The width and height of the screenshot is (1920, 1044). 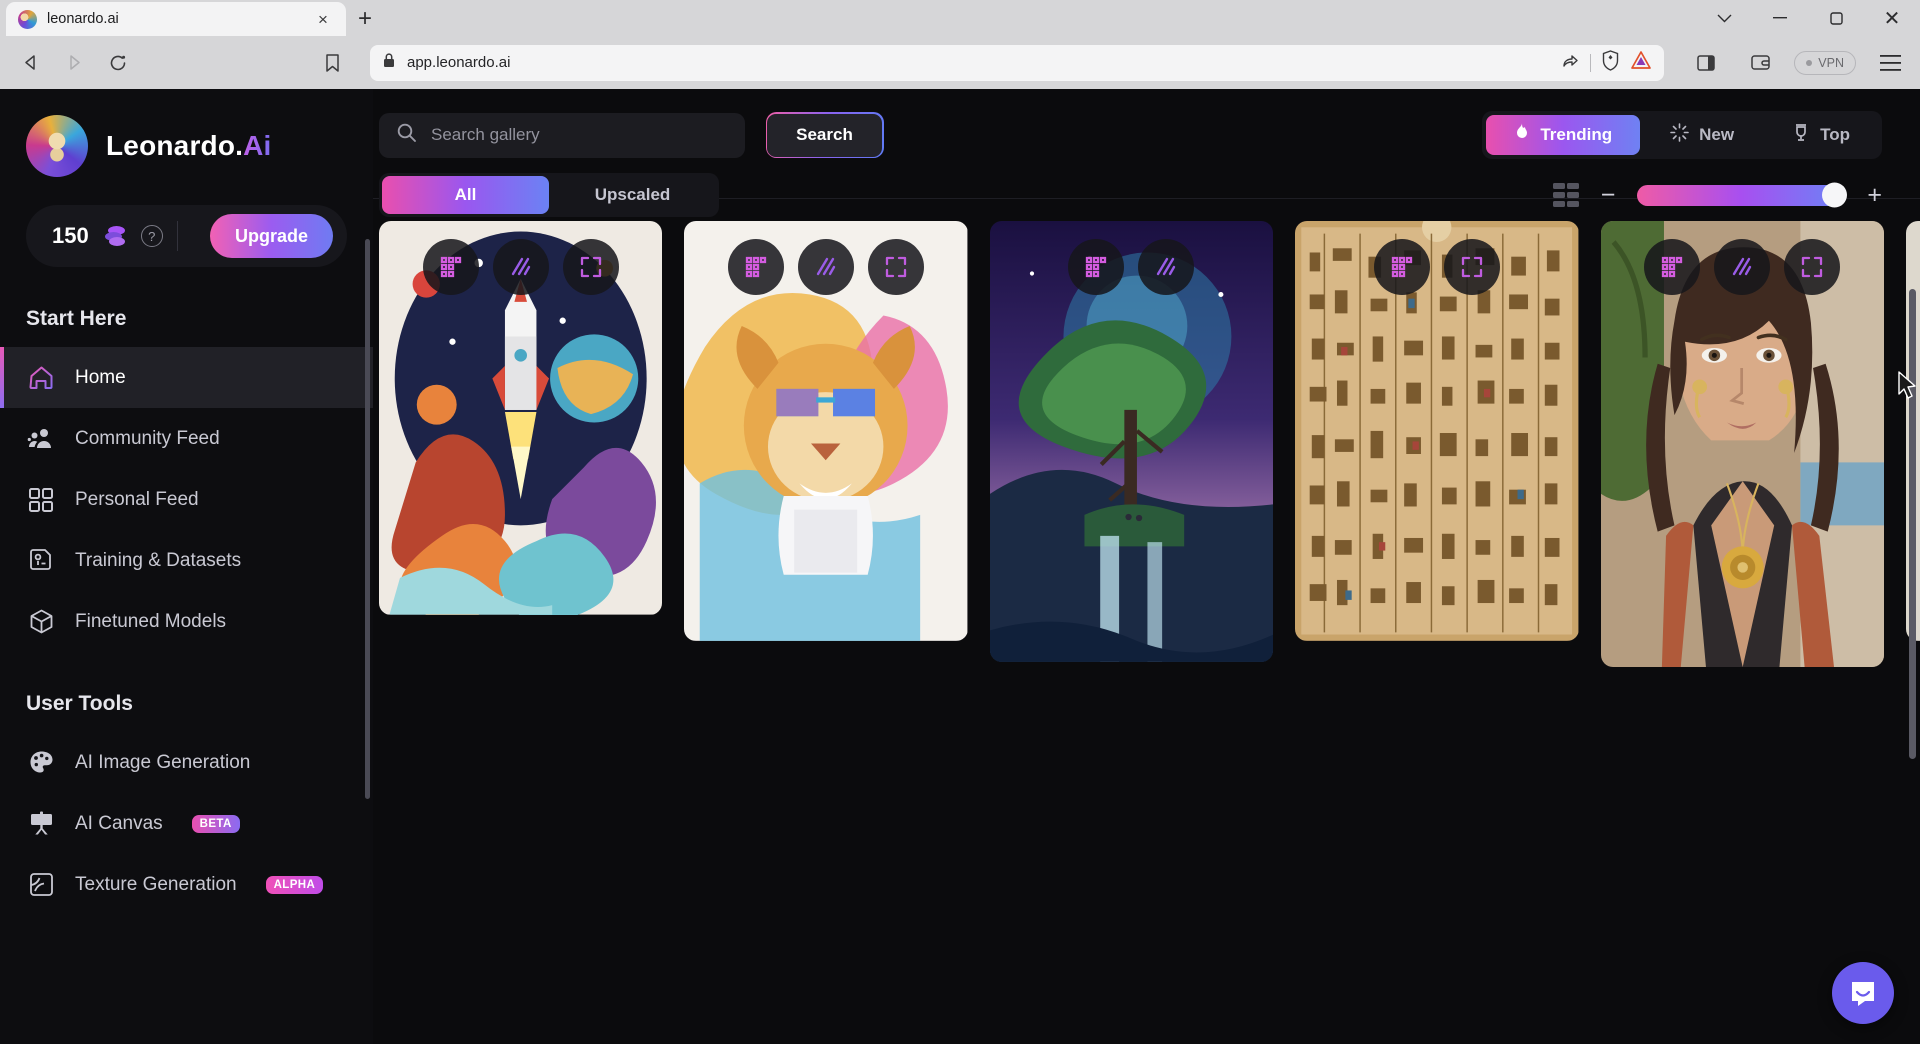 I want to click on palette-icon, so click(x=41, y=763).